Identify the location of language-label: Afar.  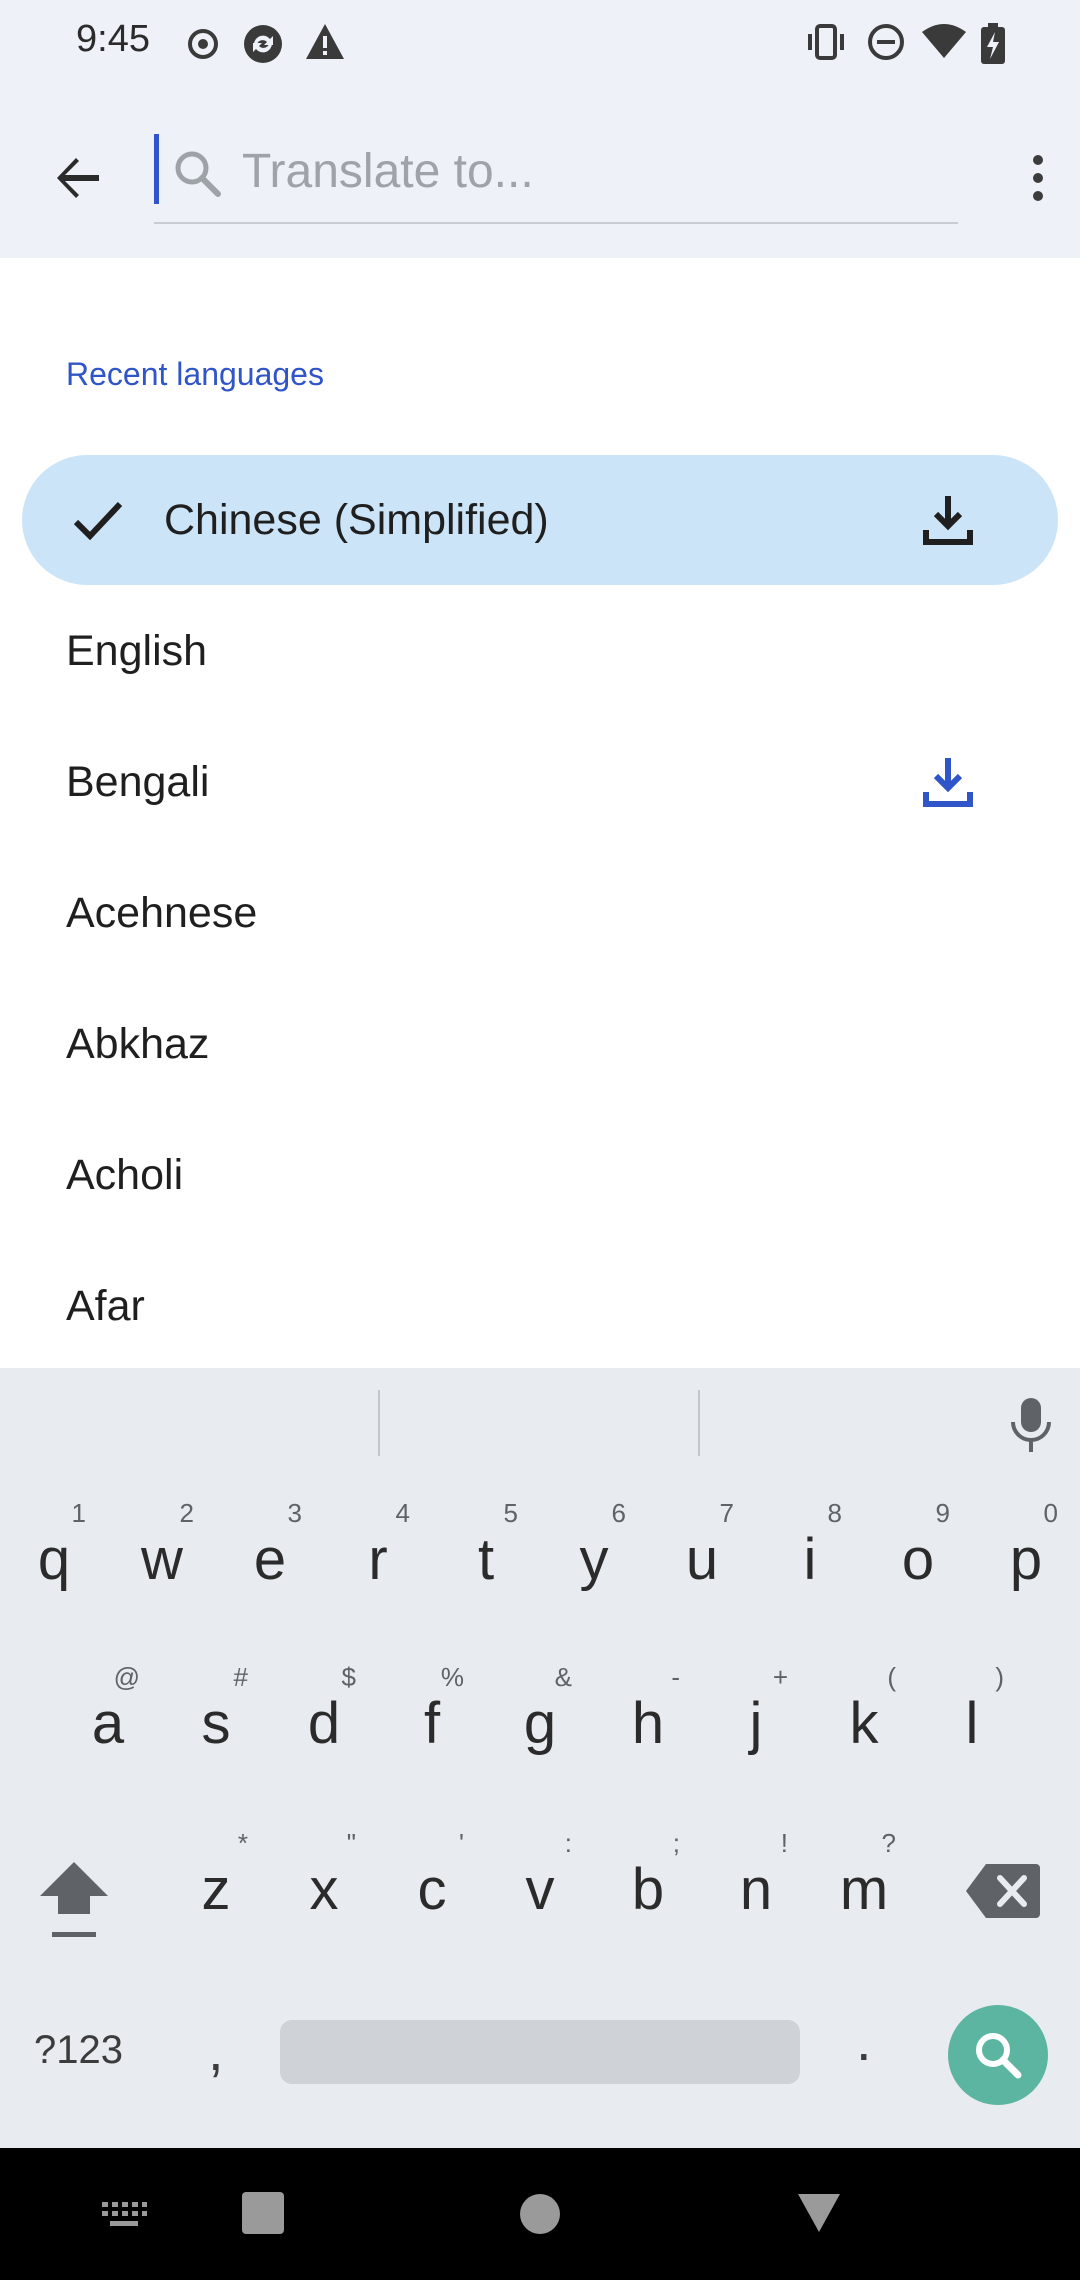
(105, 1306).